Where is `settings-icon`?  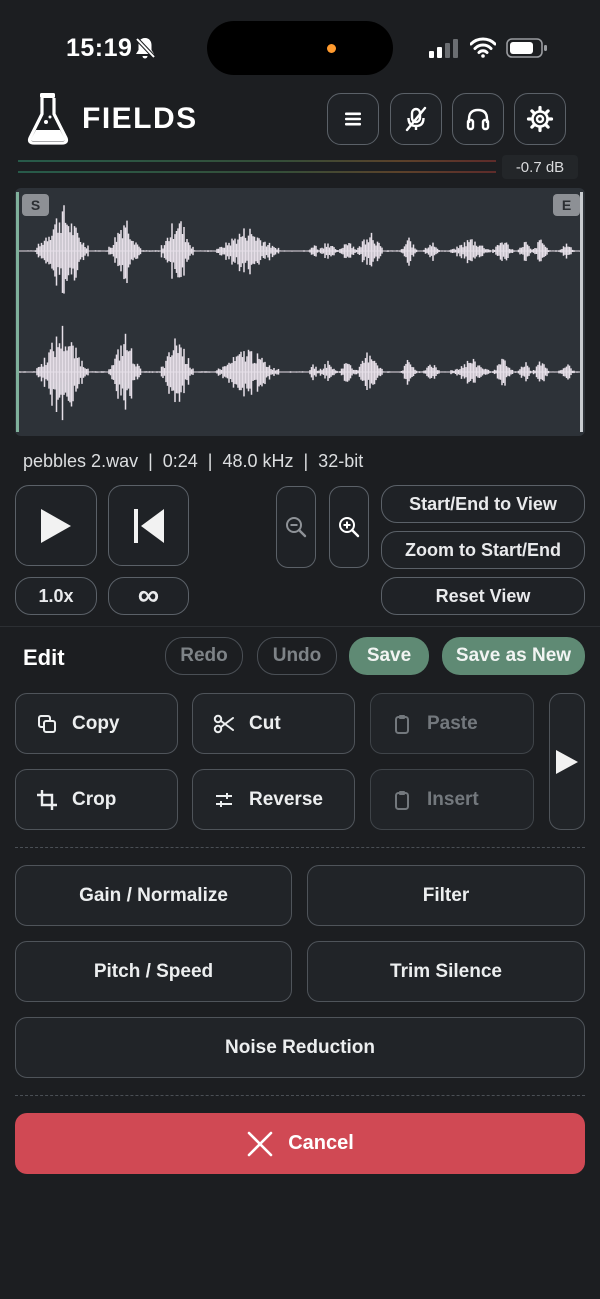
settings-icon is located at coordinates (540, 119).